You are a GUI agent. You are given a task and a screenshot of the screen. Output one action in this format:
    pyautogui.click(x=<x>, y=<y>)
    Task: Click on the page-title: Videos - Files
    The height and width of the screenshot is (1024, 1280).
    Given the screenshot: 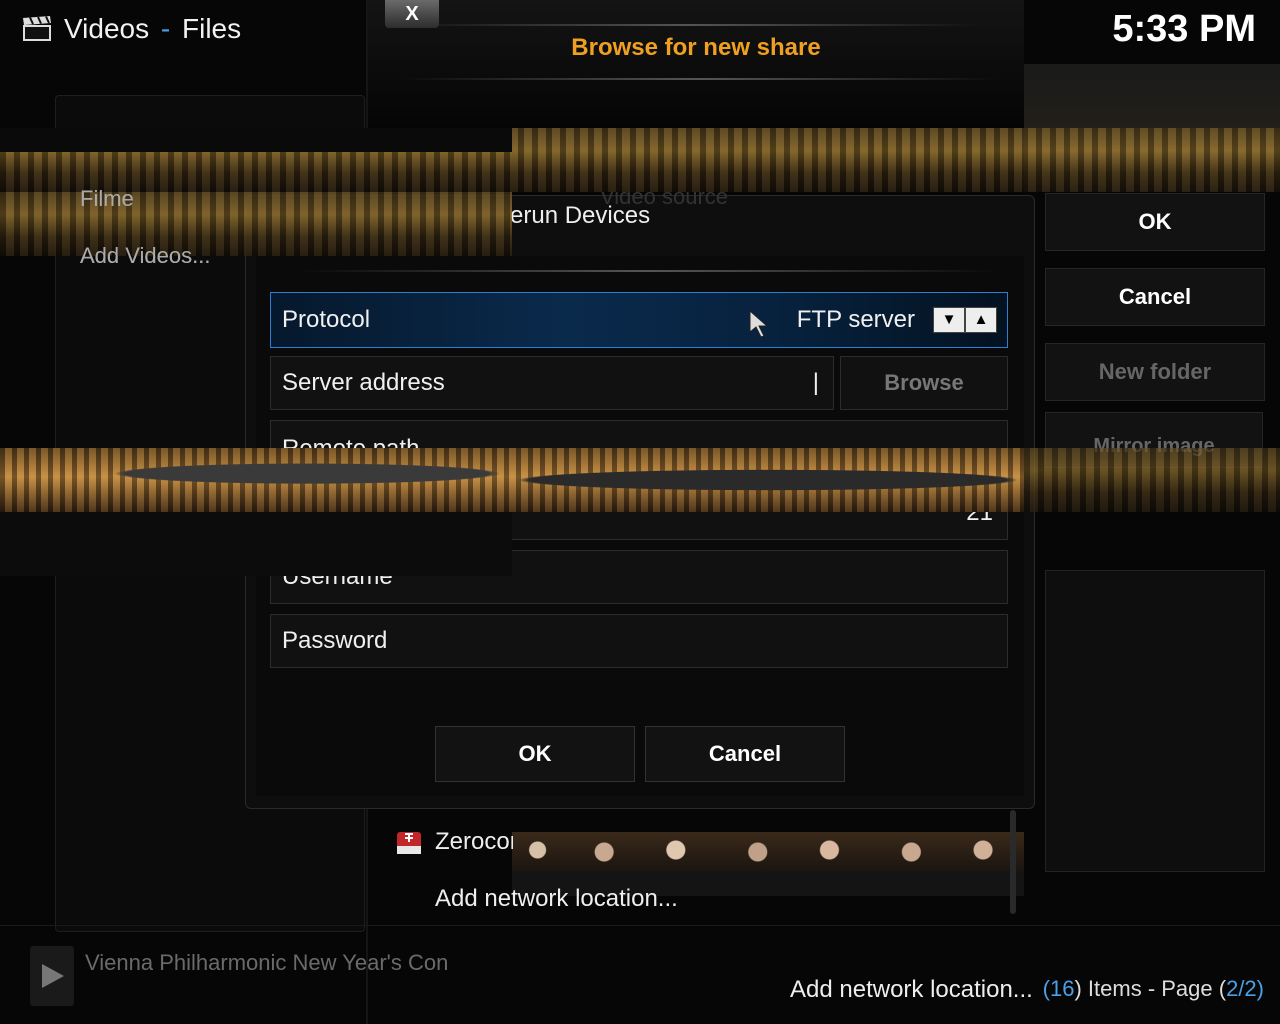 What is the action you would take?
    pyautogui.click(x=152, y=29)
    